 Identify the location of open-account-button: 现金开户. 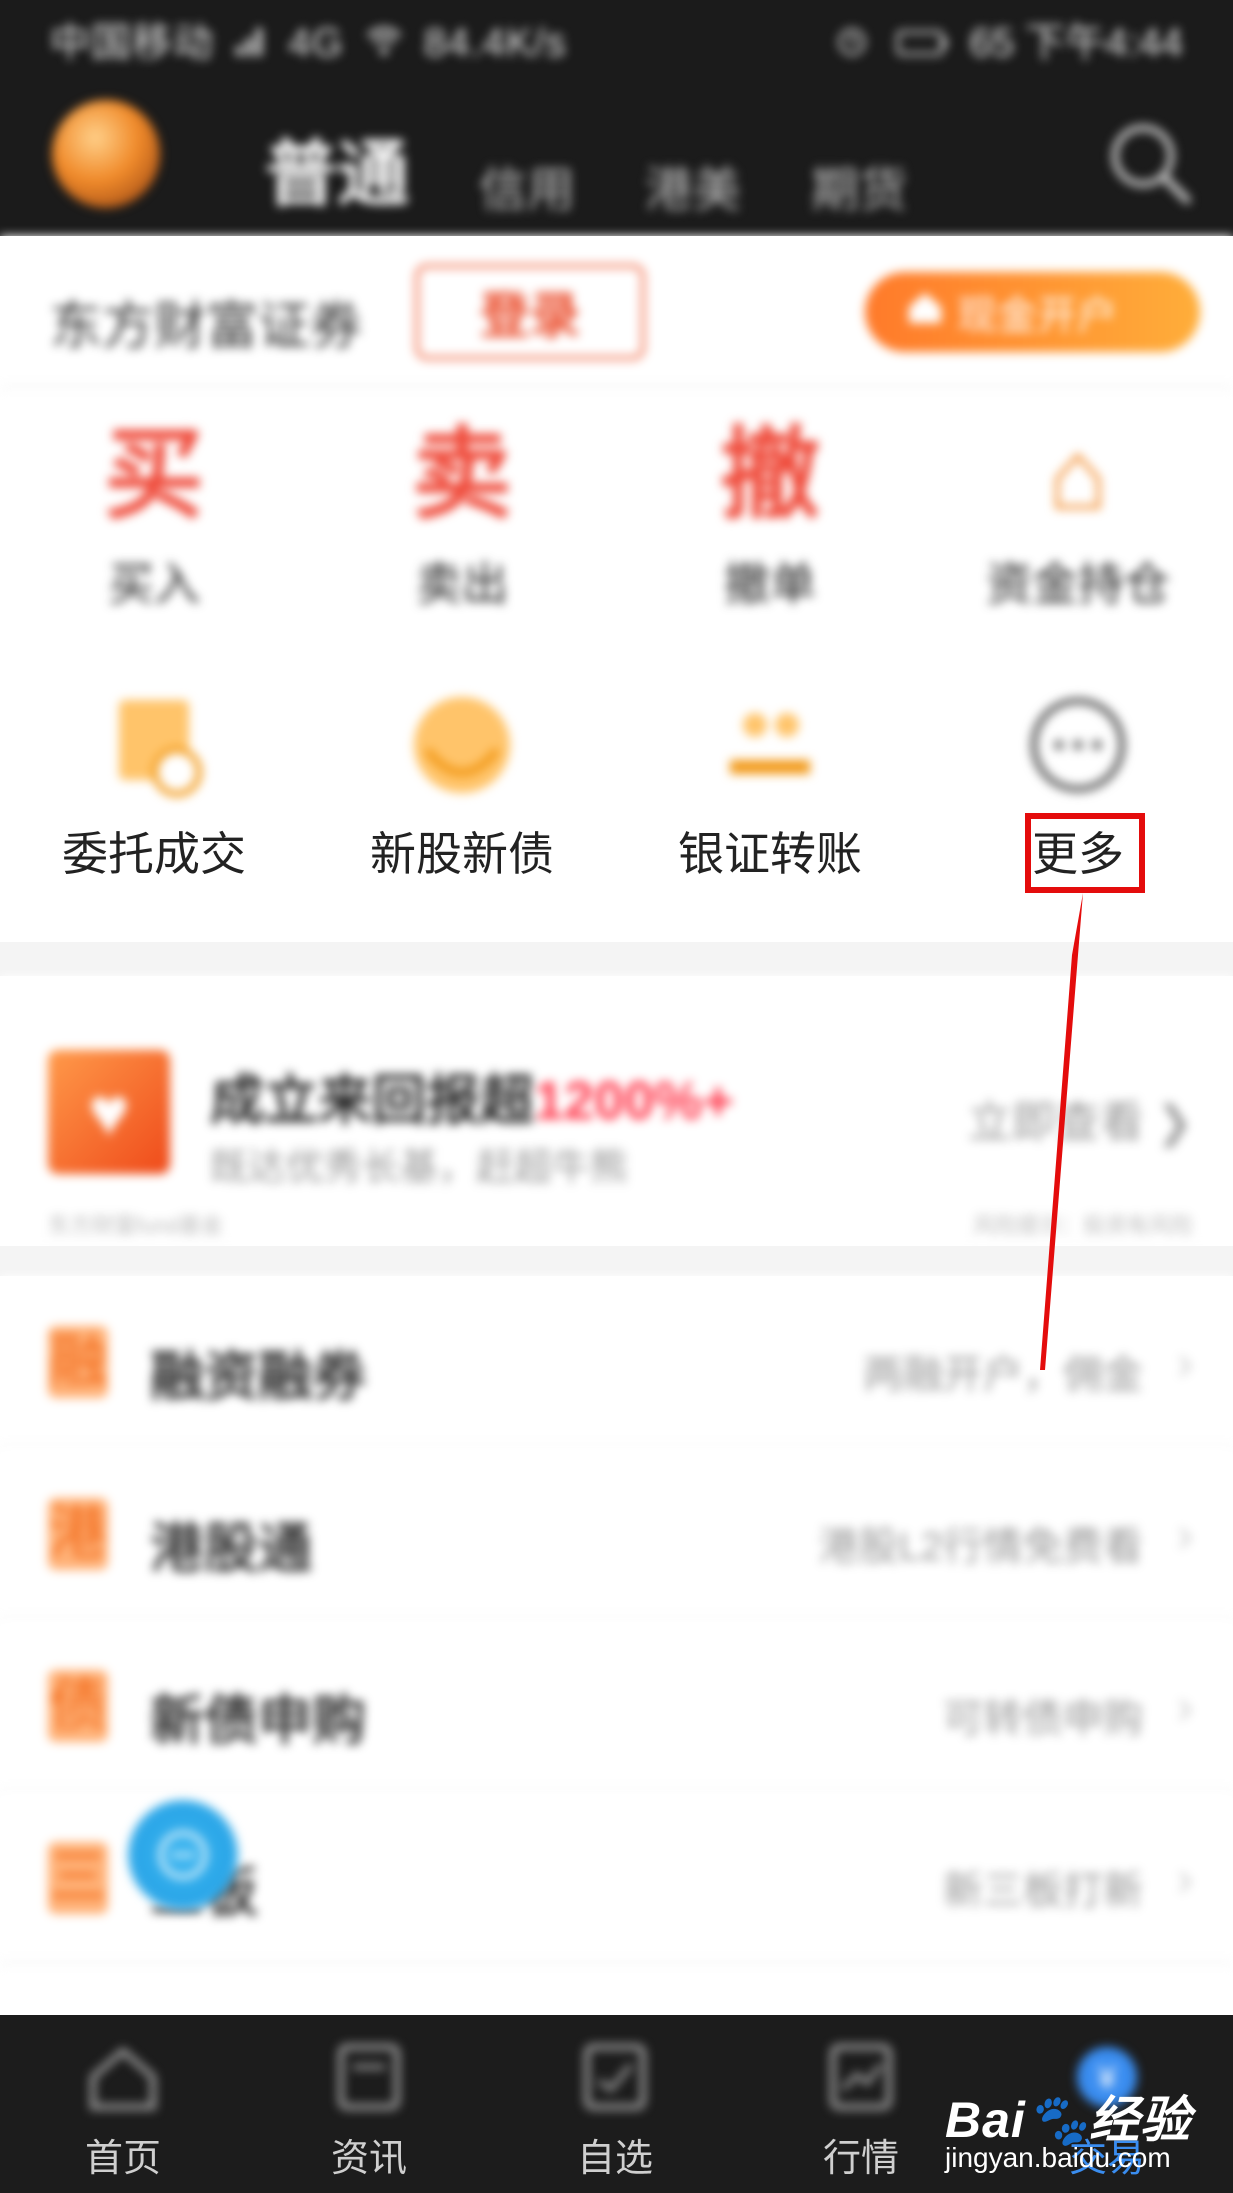
(1032, 312).